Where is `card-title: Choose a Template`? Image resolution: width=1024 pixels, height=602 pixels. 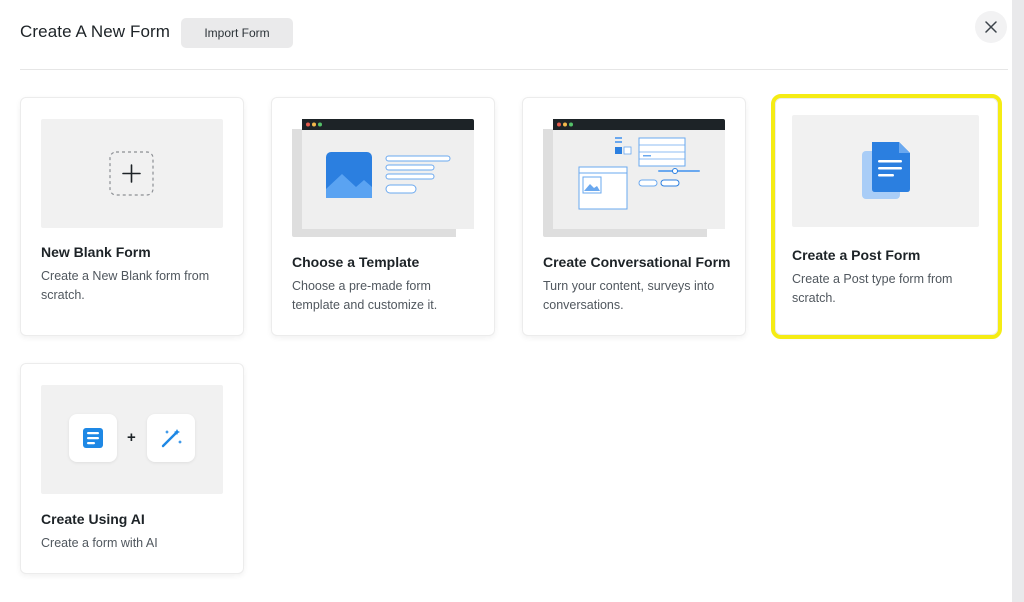 card-title: Choose a Template is located at coordinates (356, 262).